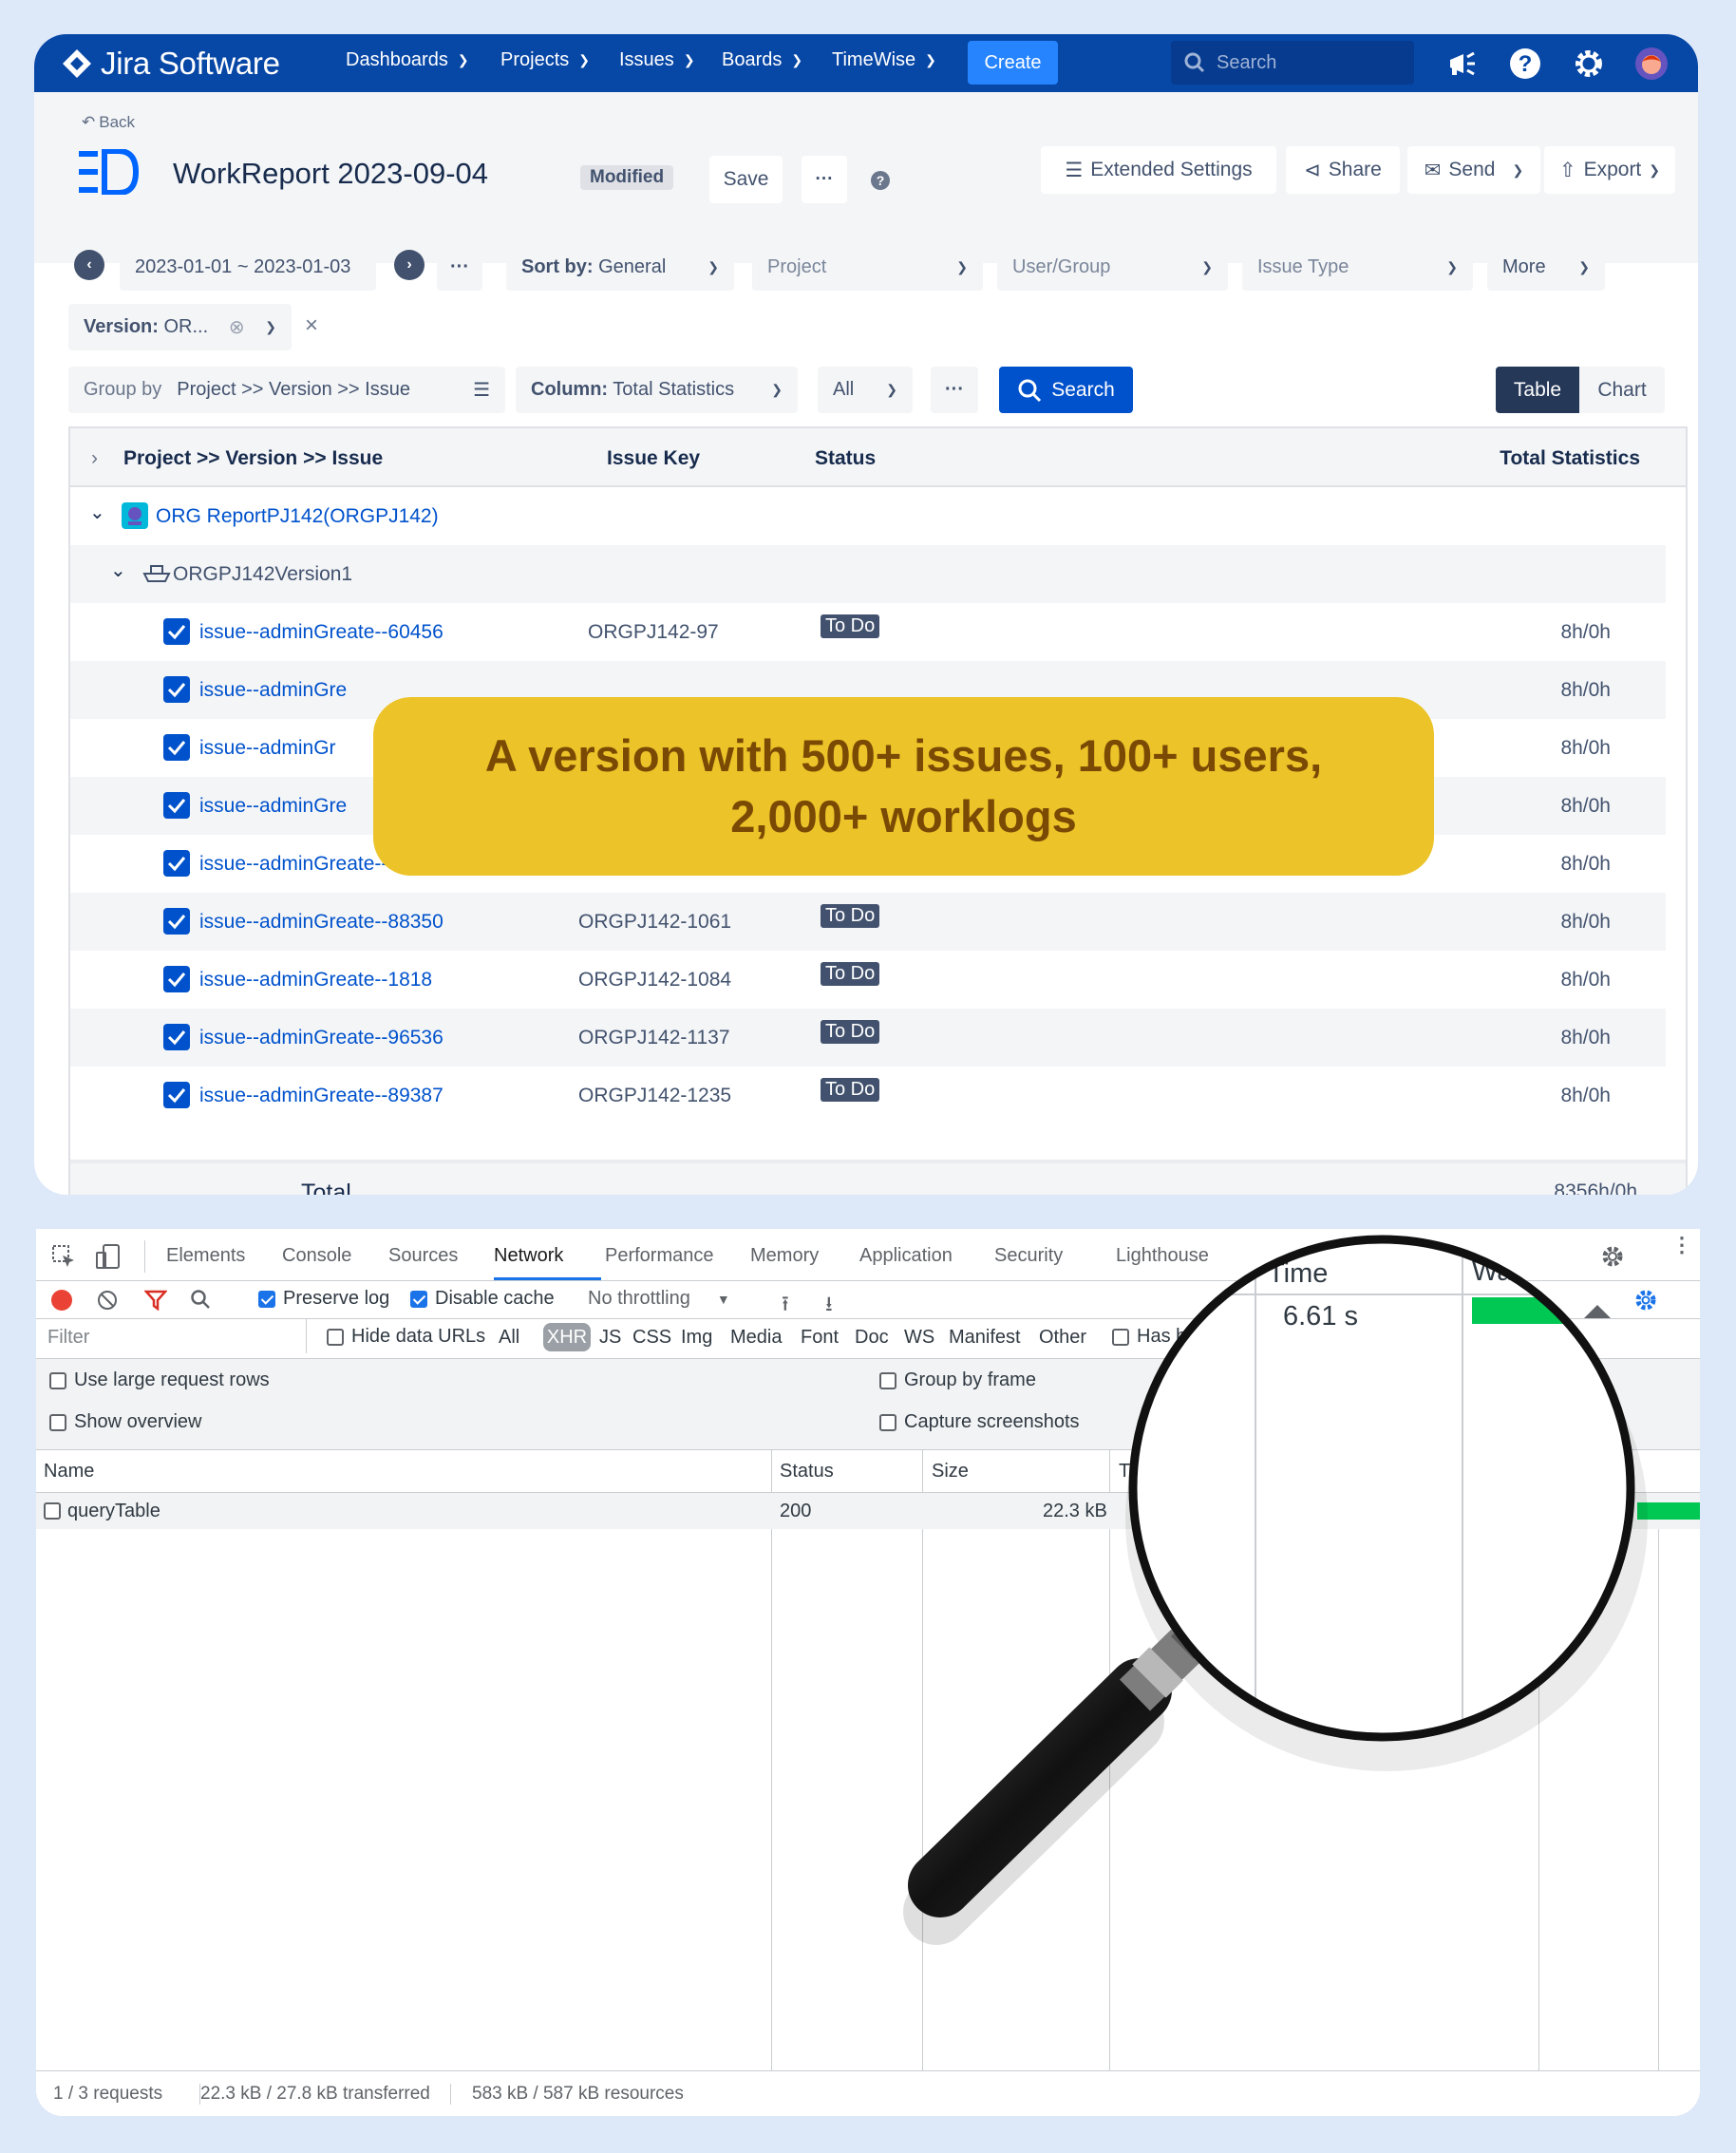  What do you see at coordinates (321, 923) in the screenshot?
I see `issue-name: issue--adminGreate--88350` at bounding box center [321, 923].